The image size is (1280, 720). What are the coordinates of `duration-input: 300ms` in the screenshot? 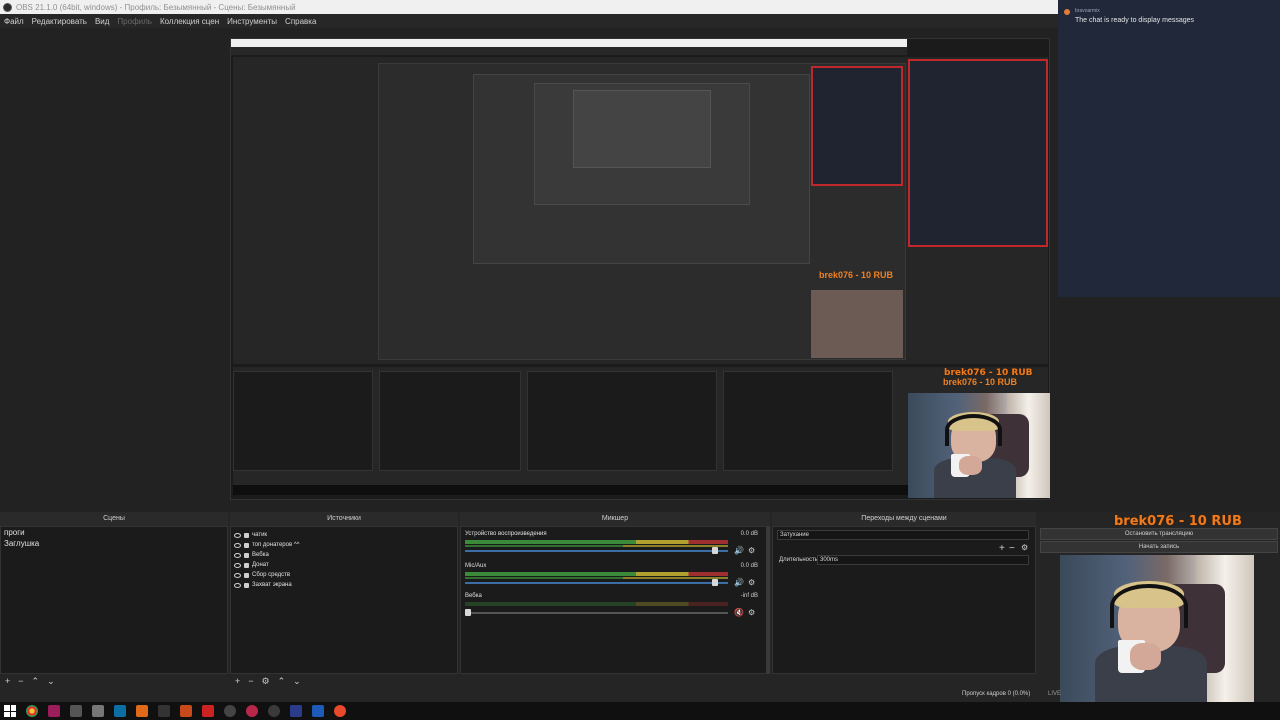 It's located at (923, 560).